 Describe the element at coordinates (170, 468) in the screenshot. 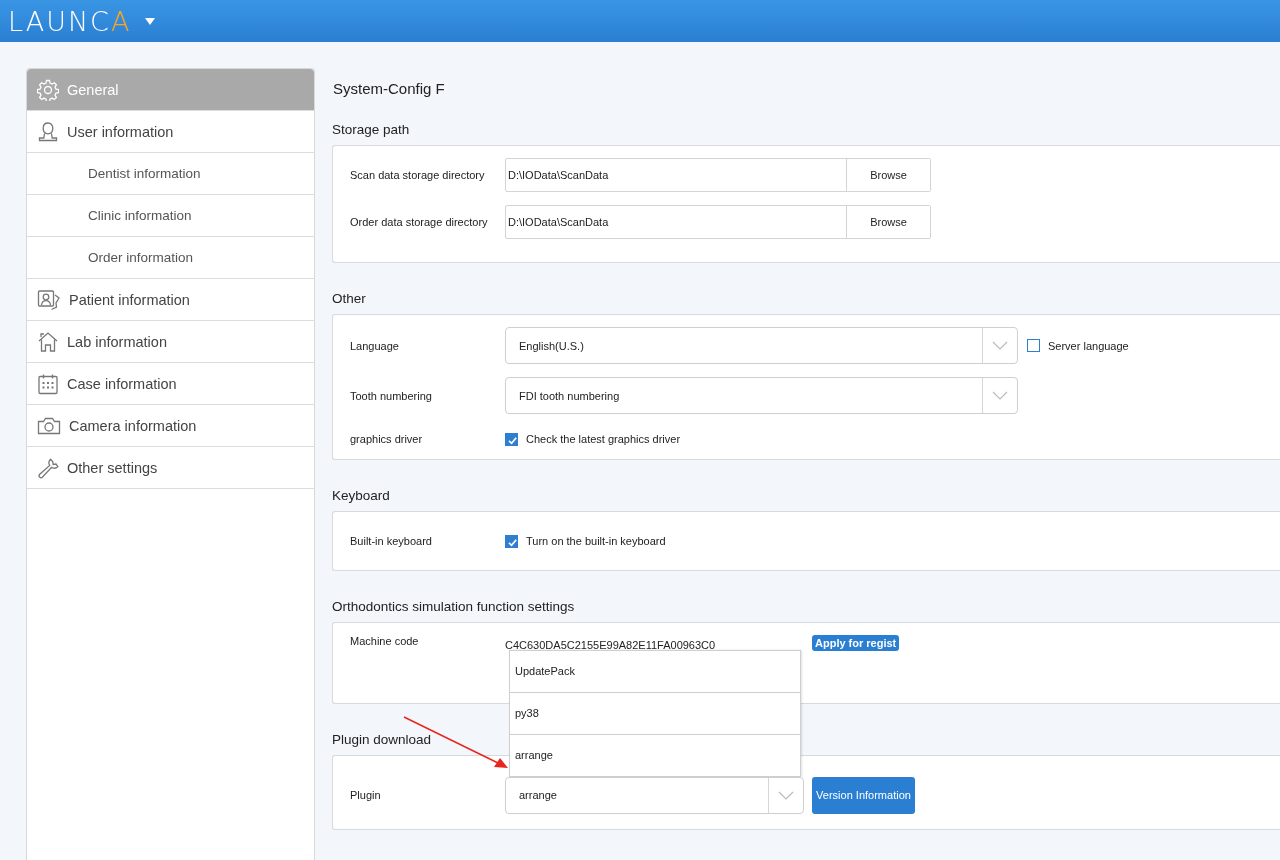

I see `sidebar-item: Other settings` at that location.